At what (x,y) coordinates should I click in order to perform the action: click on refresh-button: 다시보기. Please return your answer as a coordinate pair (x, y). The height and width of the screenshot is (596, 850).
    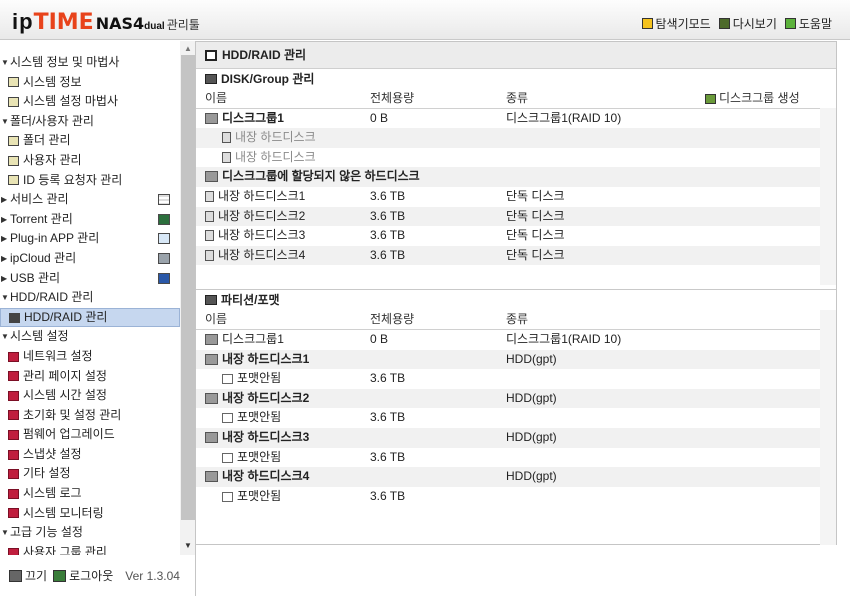
    Looking at the image, I should click on (747, 23).